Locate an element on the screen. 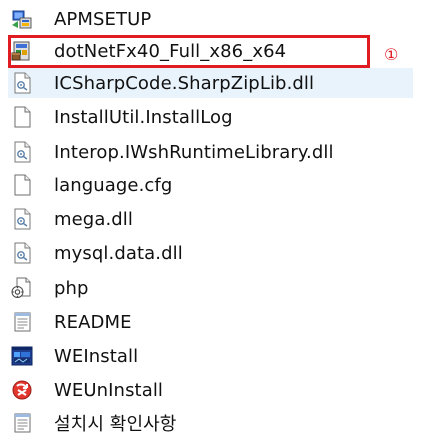 This screenshot has height=438, width=421. file-item-installutil-log: InstallUtil.InstallLog is located at coordinates (210, 117).